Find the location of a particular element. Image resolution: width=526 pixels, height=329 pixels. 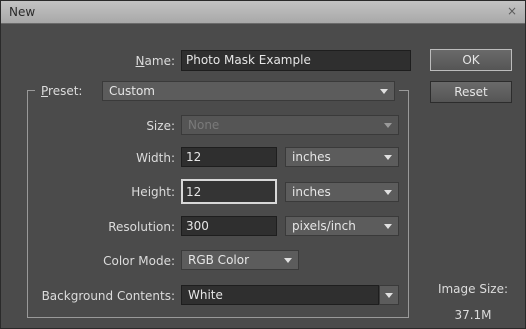

name-label: Name: is located at coordinates (138, 61).